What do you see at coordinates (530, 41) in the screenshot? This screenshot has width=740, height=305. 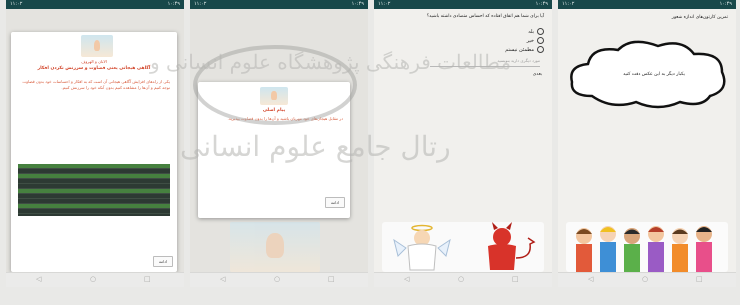 I see `option-label: خیر` at bounding box center [530, 41].